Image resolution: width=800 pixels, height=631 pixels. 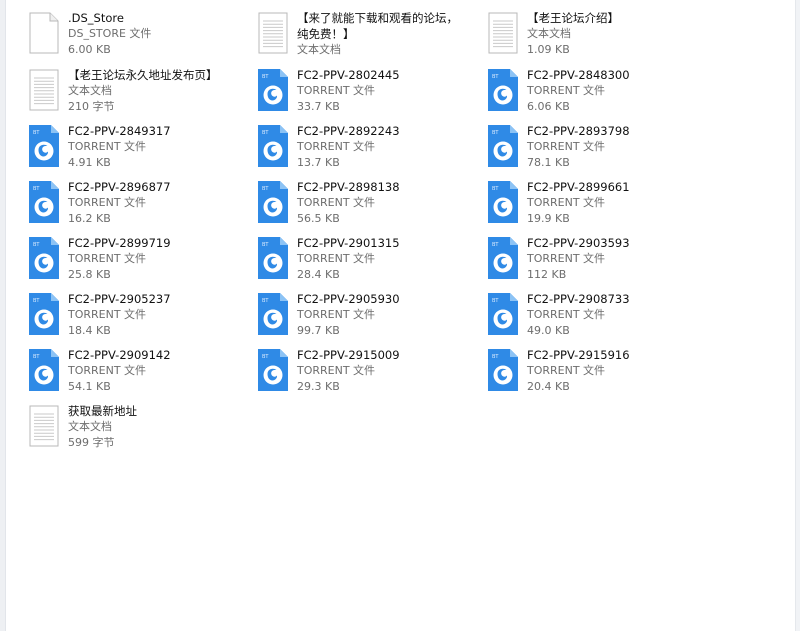 I want to click on file-item: 【来了就能下载和观看的论坛，纯免费！】文本文档, so click(x=365, y=36).